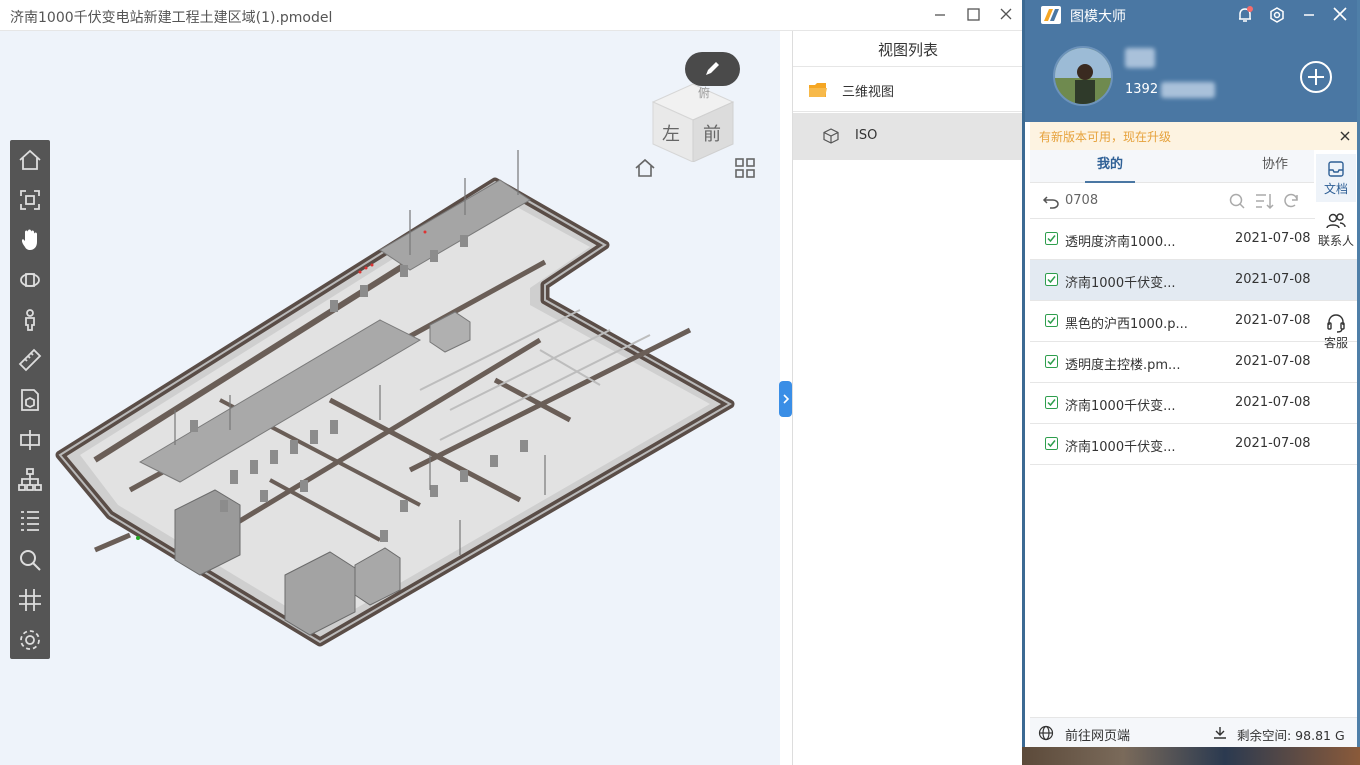 This screenshot has height=765, width=1360. What do you see at coordinates (1291, 735) in the screenshot?
I see `storage-remaining: 剩余空间: 98.81 G` at bounding box center [1291, 735].